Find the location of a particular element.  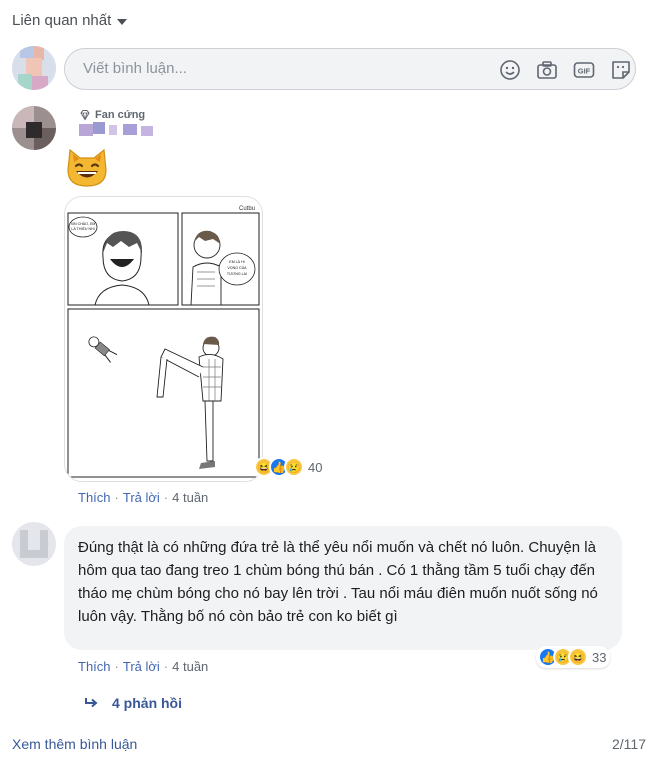

fan-badge-label: Fan cứng is located at coordinates (120, 115).